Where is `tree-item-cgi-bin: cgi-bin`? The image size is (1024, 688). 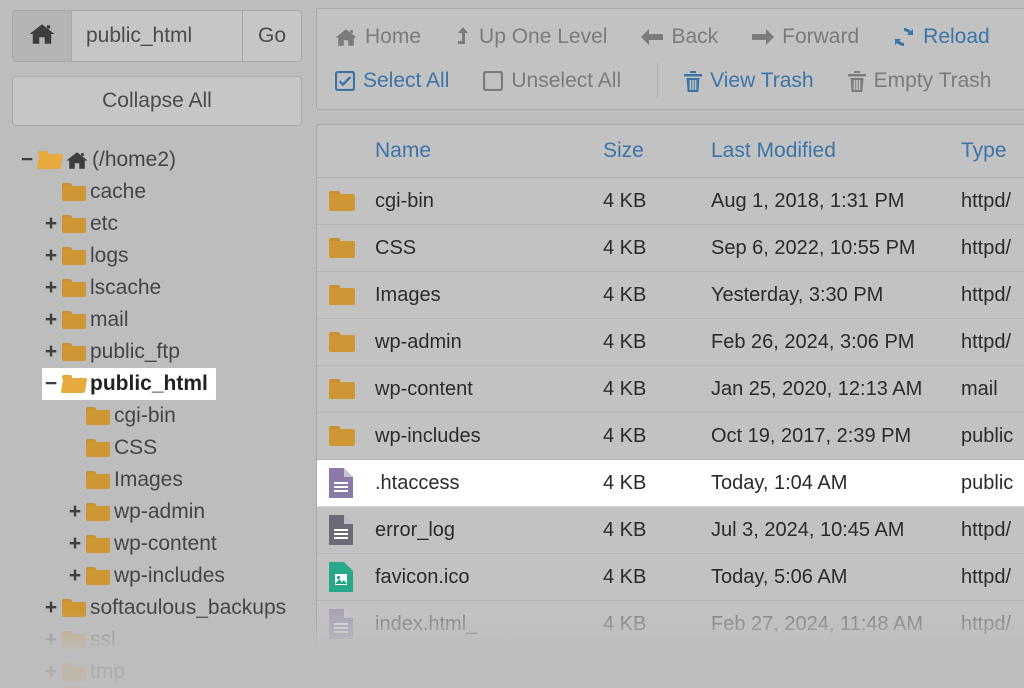
tree-item-cgi-bin: cgi-bin is located at coordinates (184, 416).